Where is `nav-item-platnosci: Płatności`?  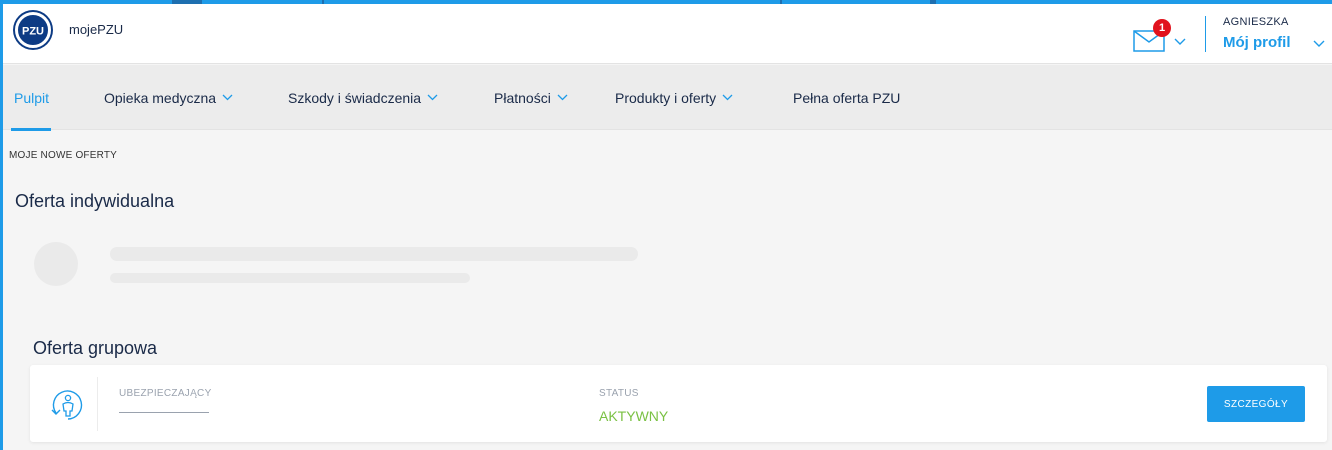
nav-item-platnosci: Płatności is located at coordinates (531, 97).